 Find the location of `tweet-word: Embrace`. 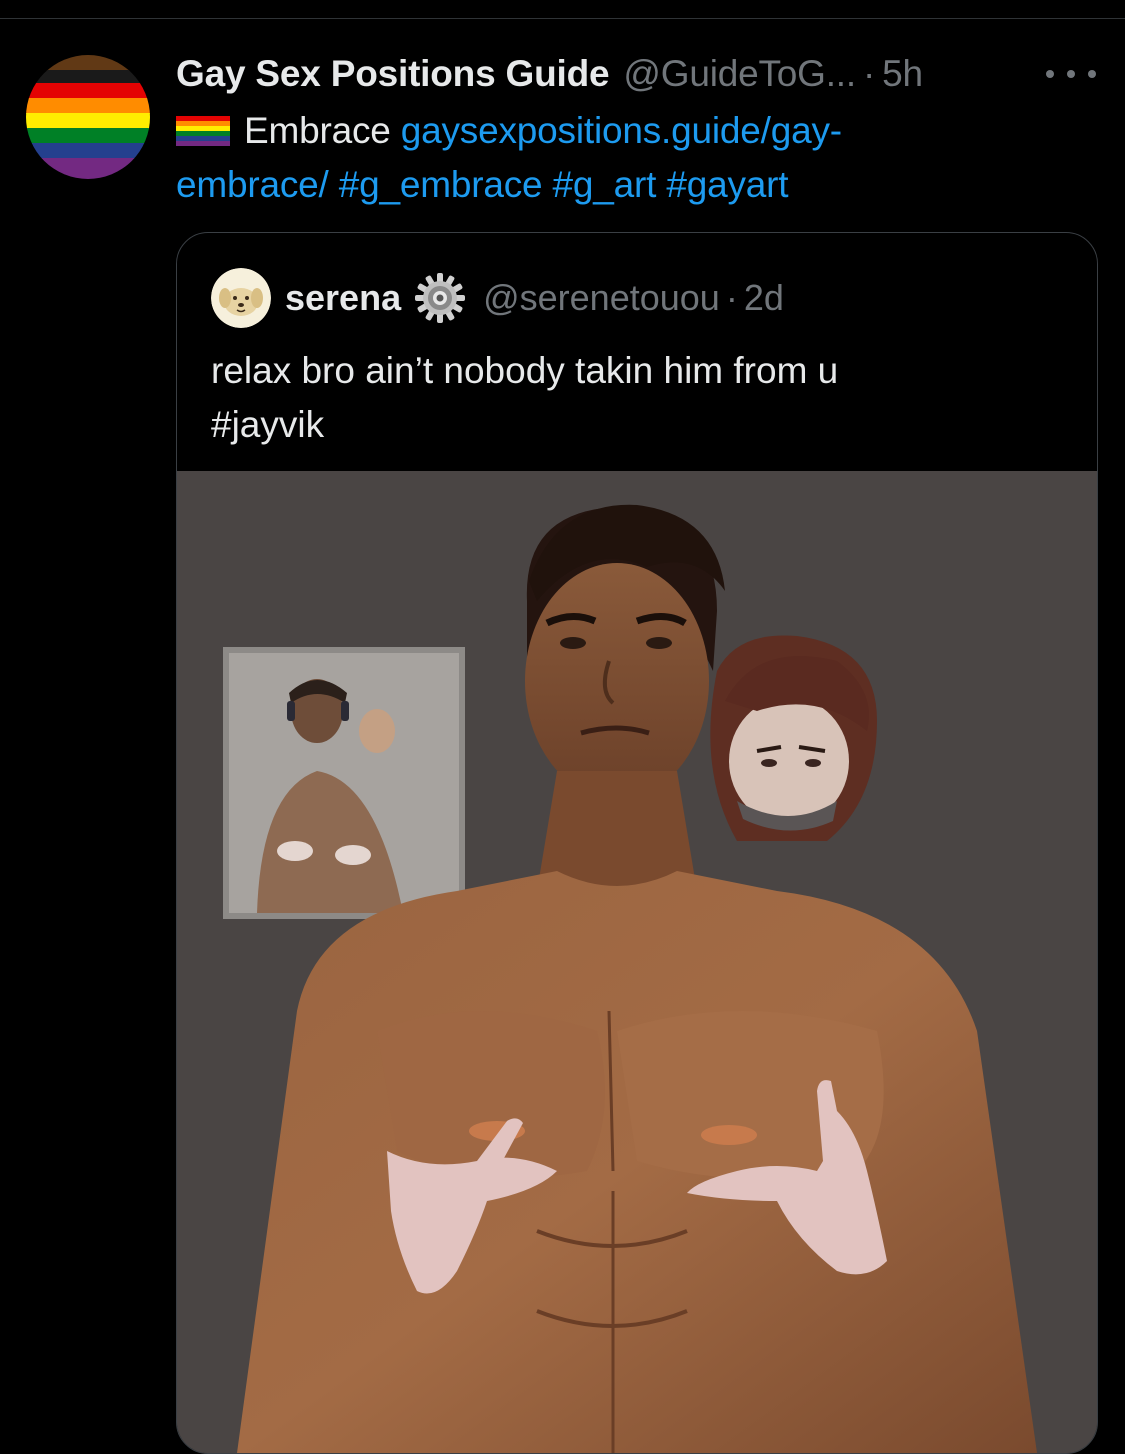

tweet-word: Embrace is located at coordinates (317, 130).